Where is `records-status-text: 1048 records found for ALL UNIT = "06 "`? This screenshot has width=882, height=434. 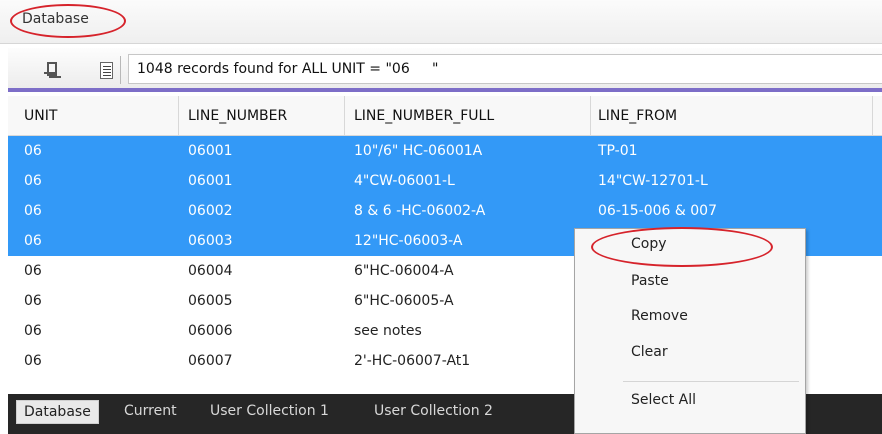
records-status-text: 1048 records found for ALL UNIT = "06 " is located at coordinates (288, 69).